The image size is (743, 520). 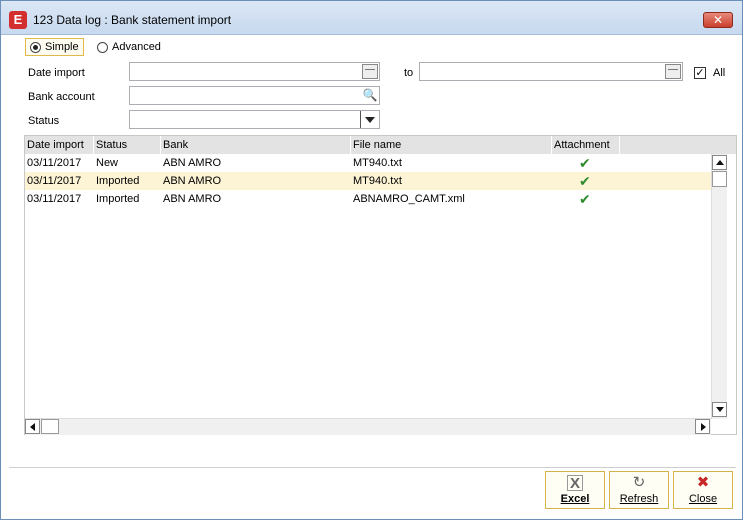 I want to click on column-header-date-import: Date import, so click(x=59, y=145).